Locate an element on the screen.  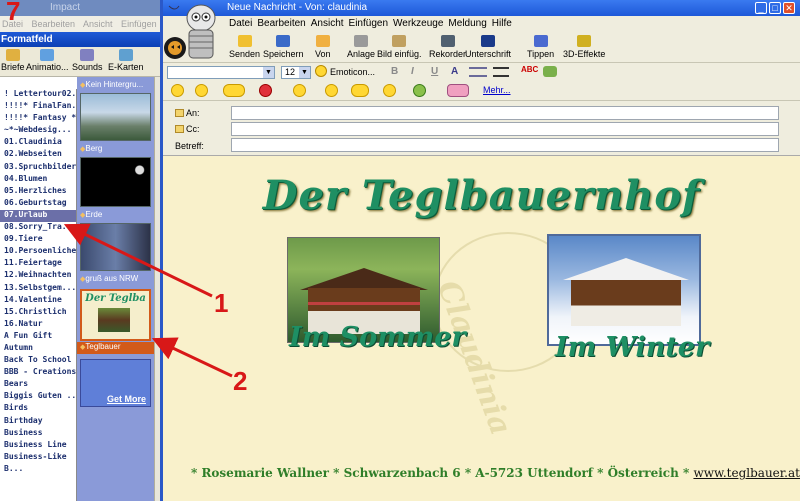
text-color-button: A is located at coordinates (454, 71).